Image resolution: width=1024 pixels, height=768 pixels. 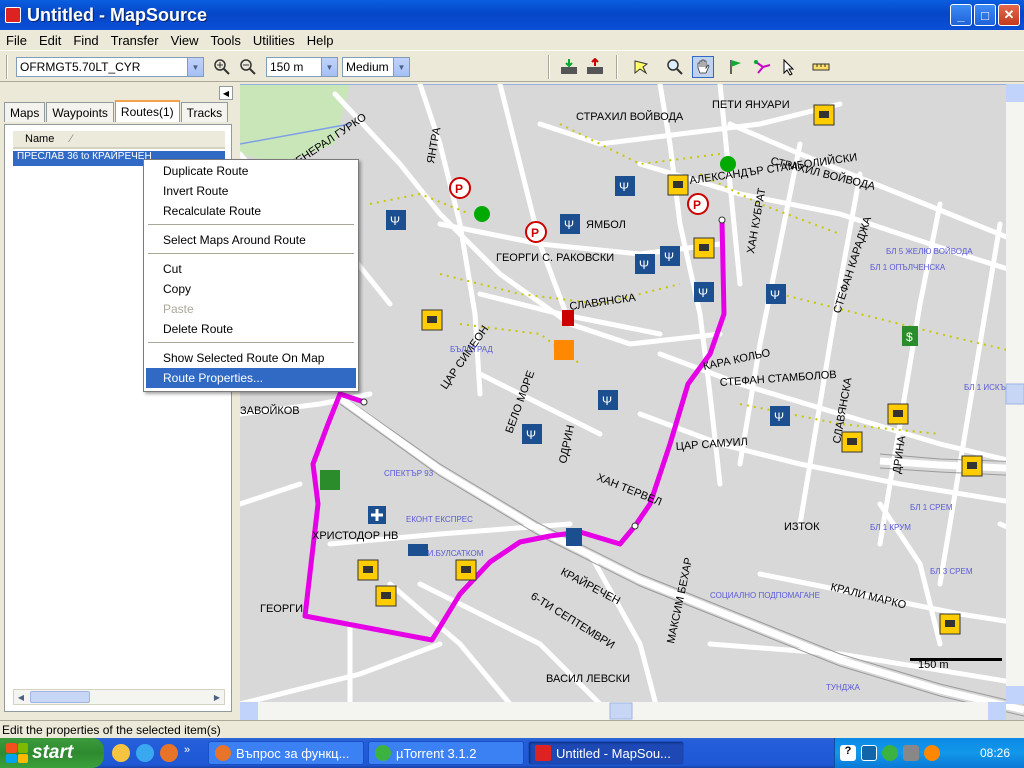 I want to click on maximize-button: □, so click(x=985, y=15).